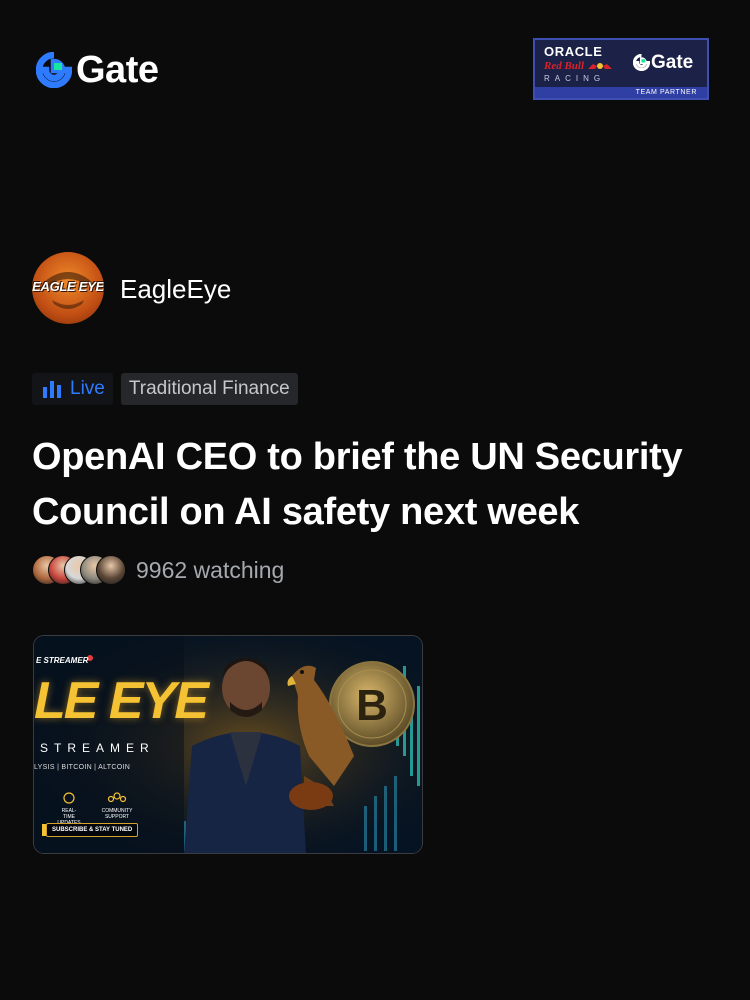 This screenshot has width=750, height=1000. I want to click on author-avatar: EAGLE EYE, so click(68, 288).